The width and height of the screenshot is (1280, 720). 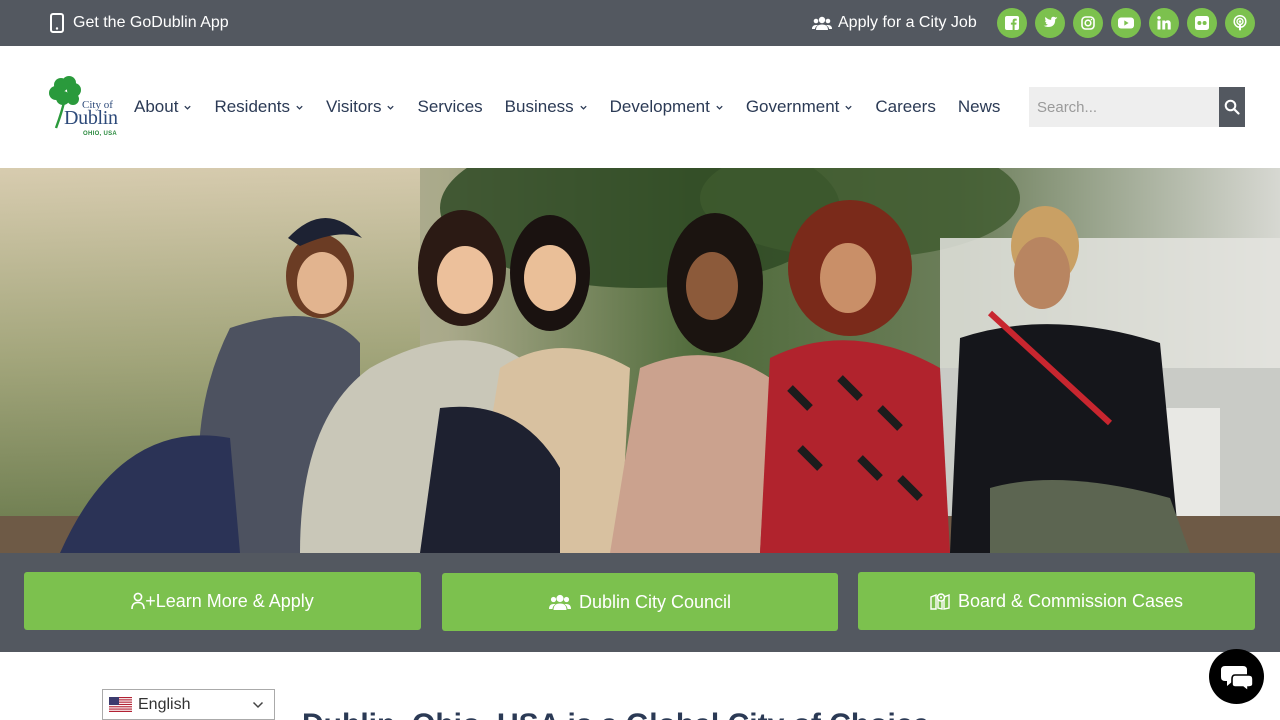 I want to click on chat-bubble-icon, so click(x=1236, y=678).